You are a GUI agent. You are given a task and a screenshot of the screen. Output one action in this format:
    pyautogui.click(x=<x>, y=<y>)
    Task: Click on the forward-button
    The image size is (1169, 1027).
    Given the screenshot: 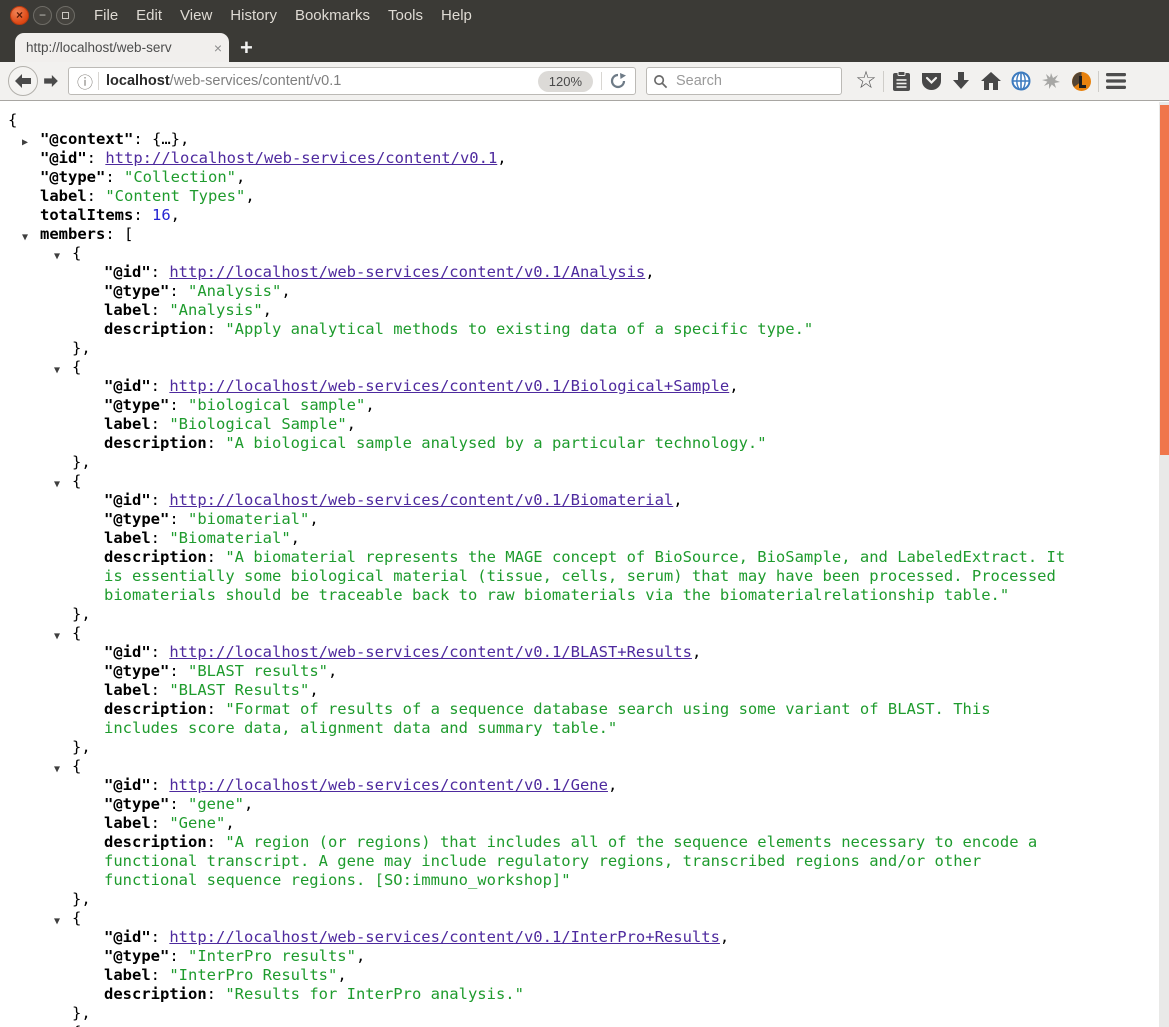 What is the action you would take?
    pyautogui.click(x=51, y=81)
    